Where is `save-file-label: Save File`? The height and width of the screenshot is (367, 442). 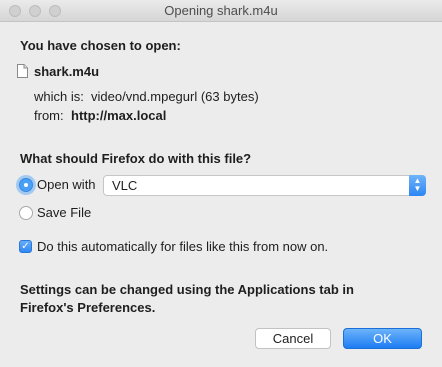 save-file-label: Save File is located at coordinates (64, 212).